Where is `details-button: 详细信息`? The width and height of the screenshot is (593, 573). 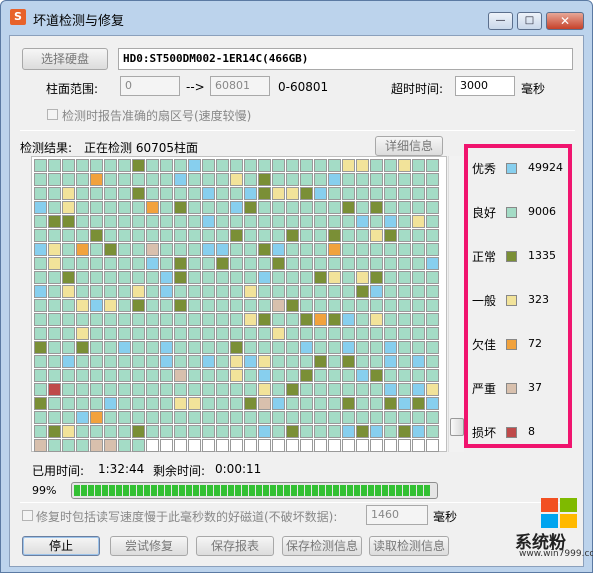 details-button: 详细信息 is located at coordinates (409, 146).